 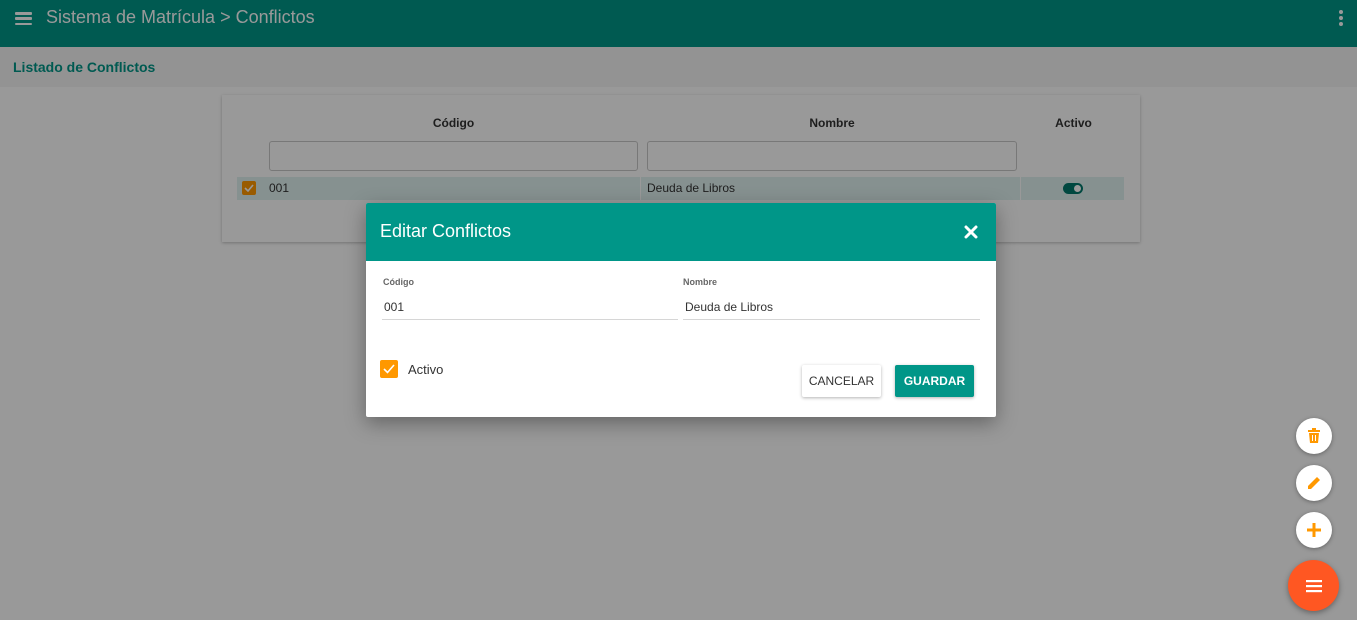 What do you see at coordinates (700, 282) in the screenshot?
I see `nombre-label: Nombre` at bounding box center [700, 282].